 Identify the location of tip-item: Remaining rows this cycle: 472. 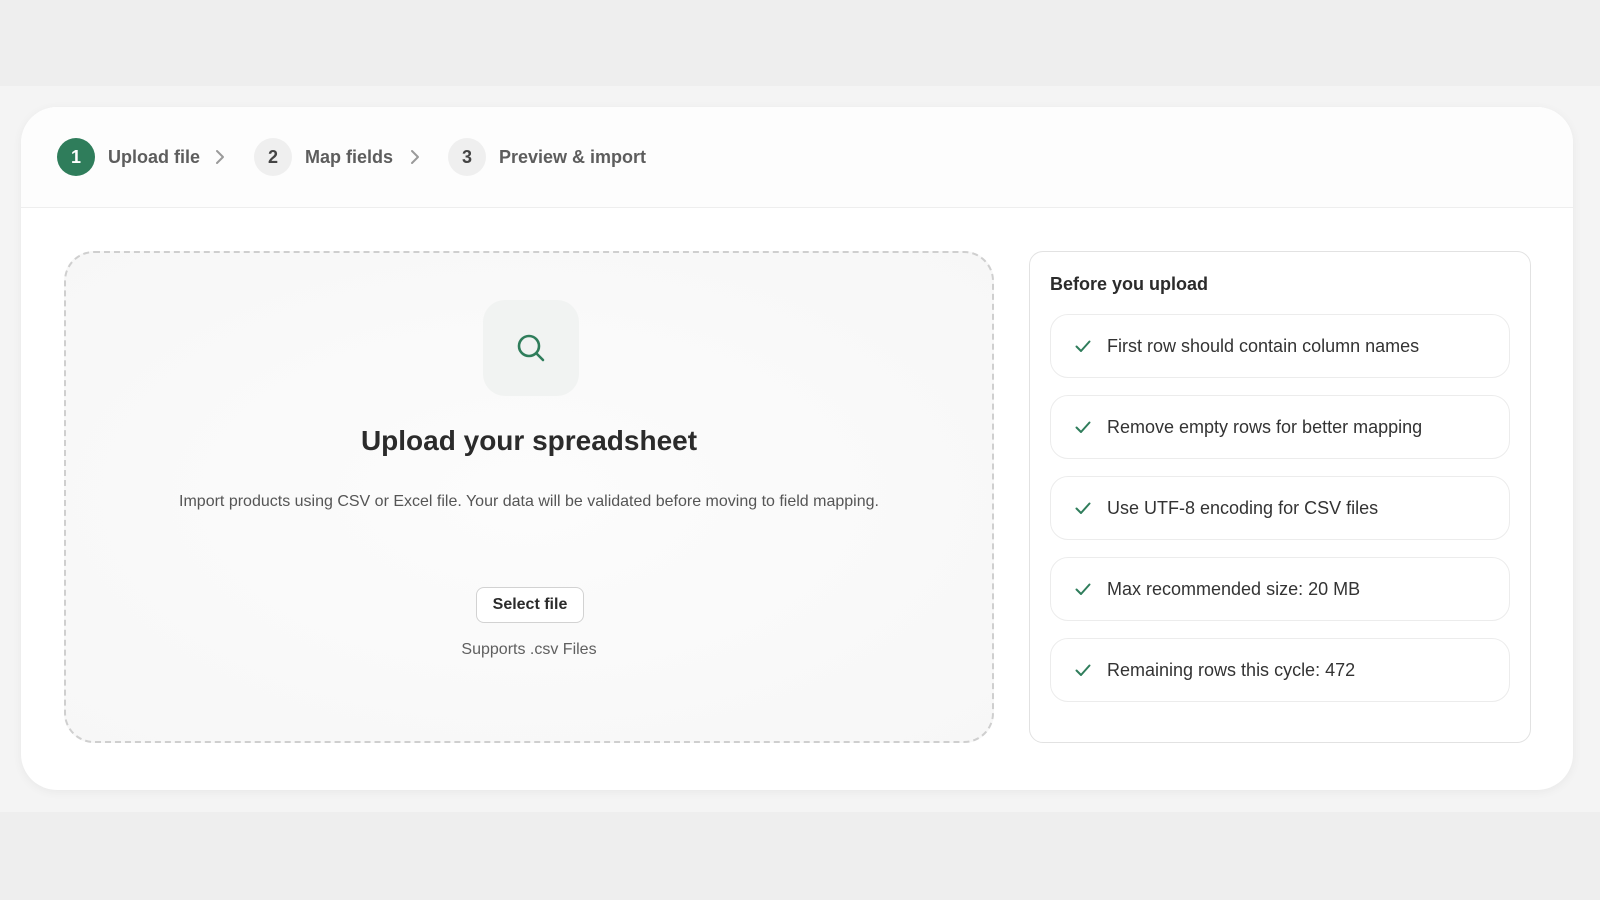
(1280, 670).